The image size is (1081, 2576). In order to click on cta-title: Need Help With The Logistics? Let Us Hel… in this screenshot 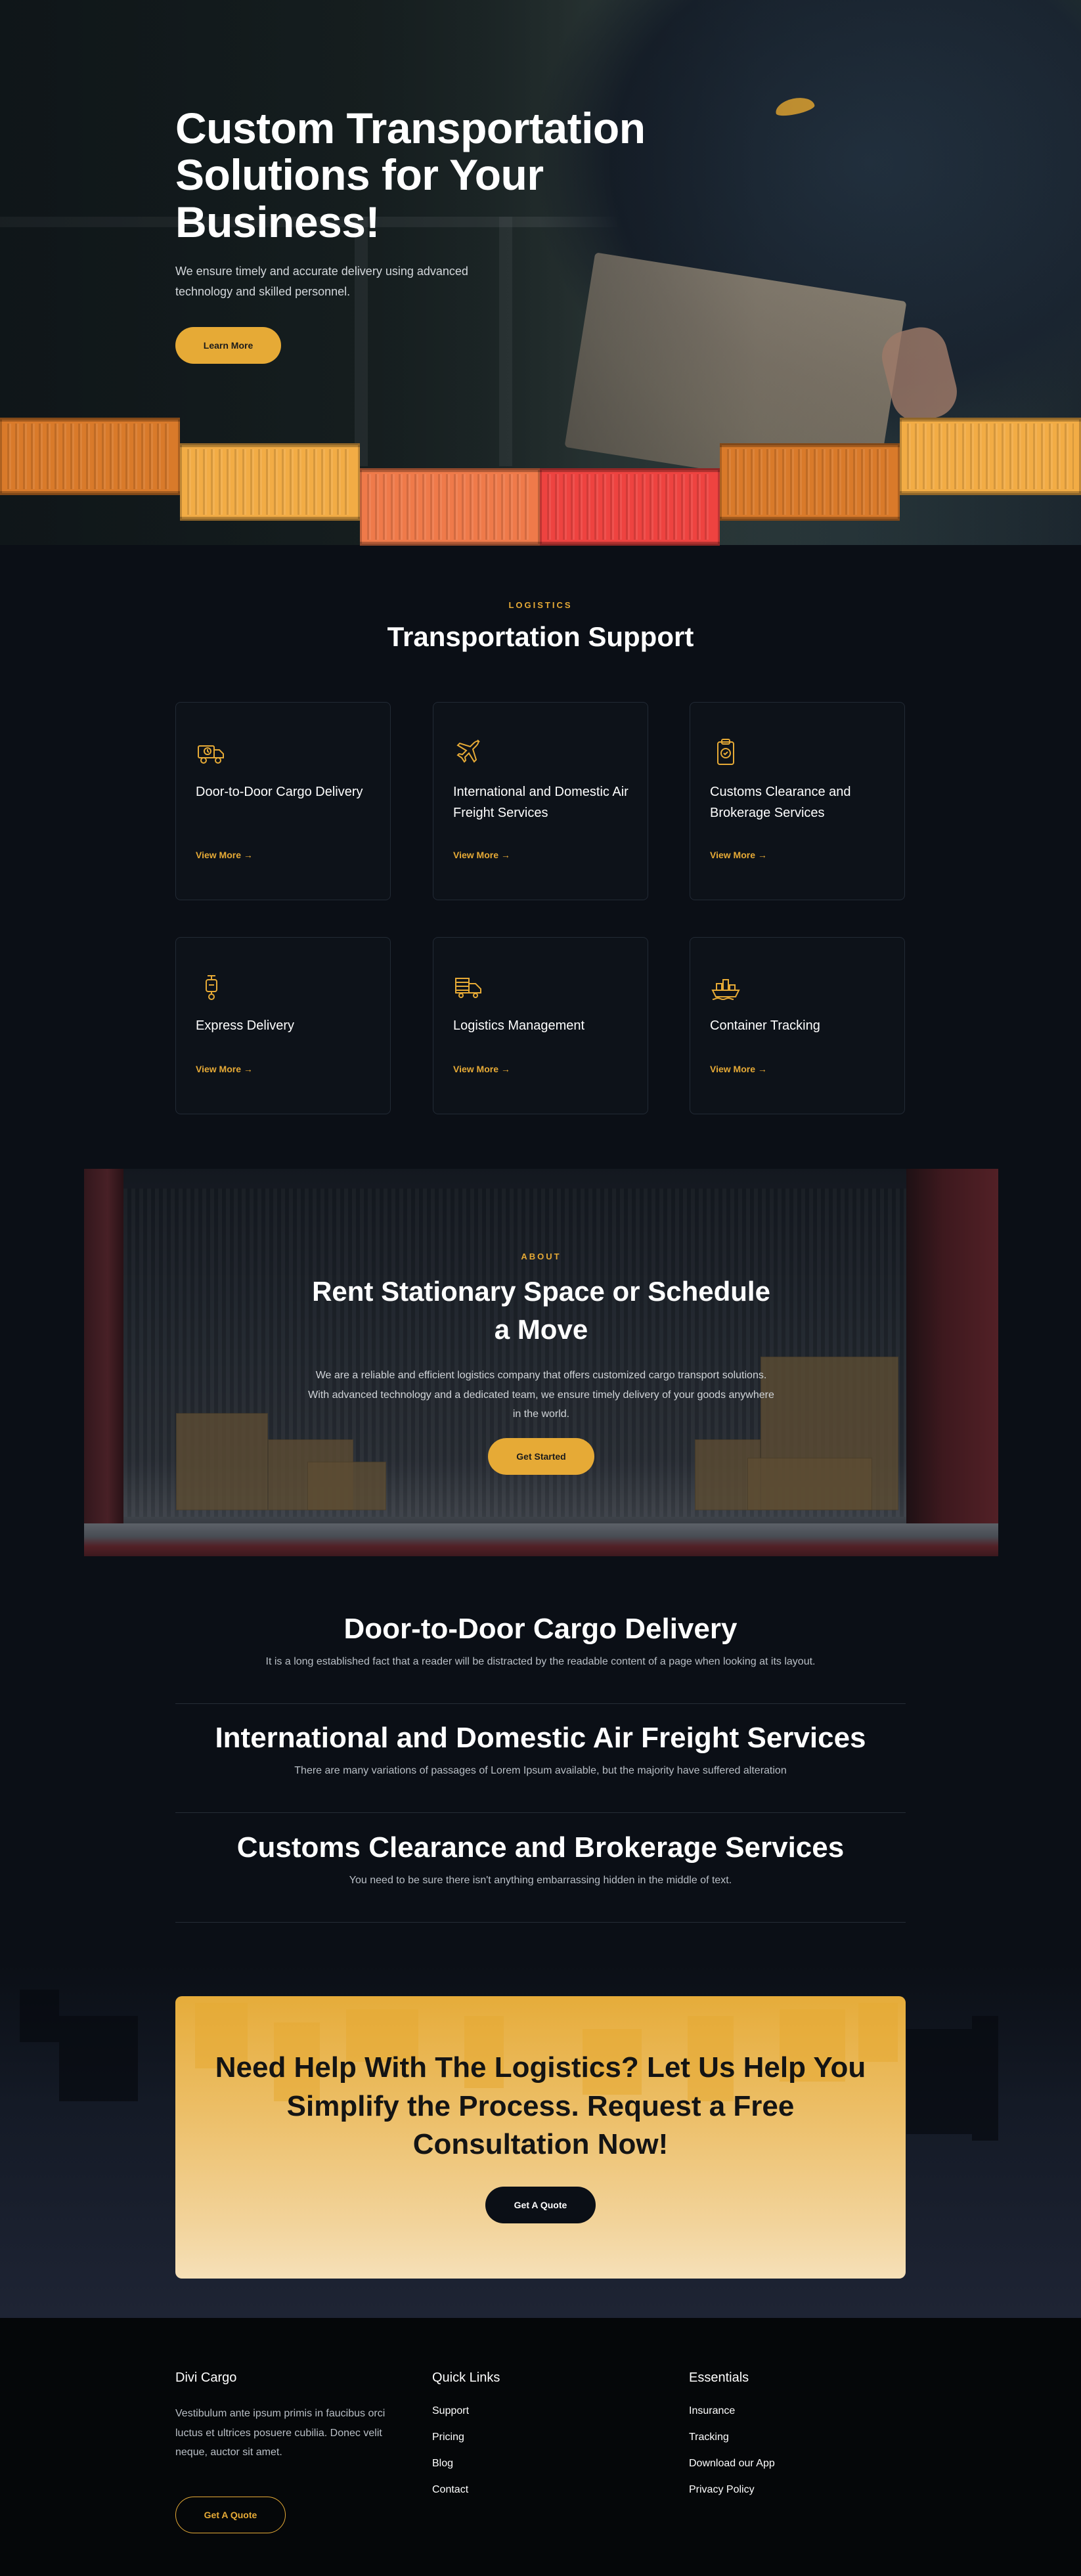, I will do `click(540, 2106)`.